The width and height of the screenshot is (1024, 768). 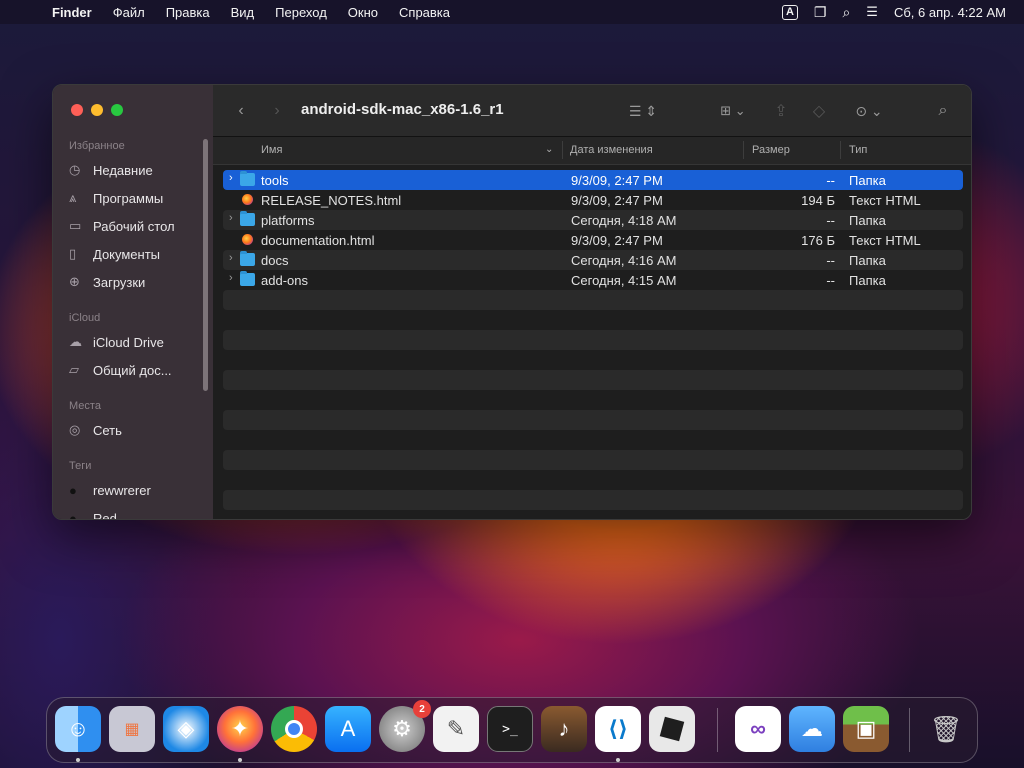 What do you see at coordinates (301, 12) in the screenshot?
I see `menu-go: Переход` at bounding box center [301, 12].